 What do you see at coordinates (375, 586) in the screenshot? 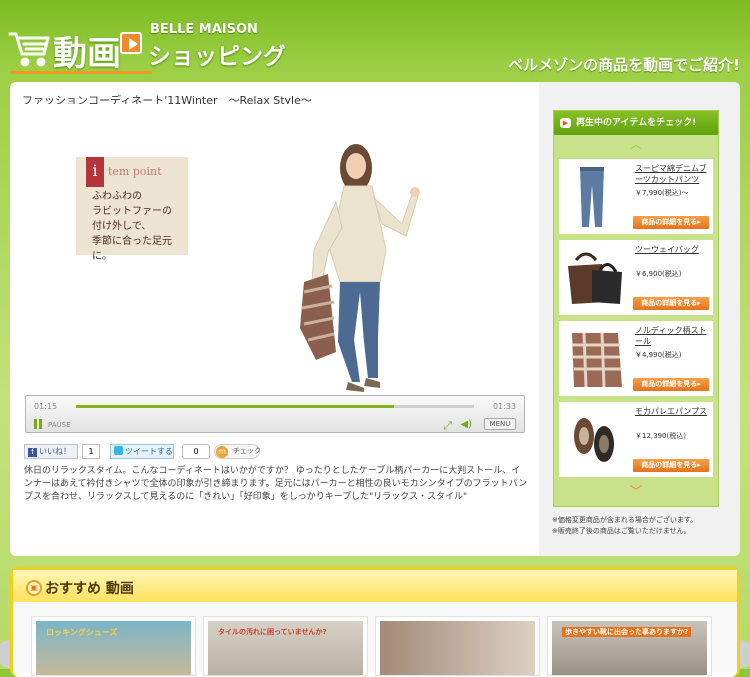
I see `recommend-heading: ▣ おすすめ 動画` at bounding box center [375, 586].